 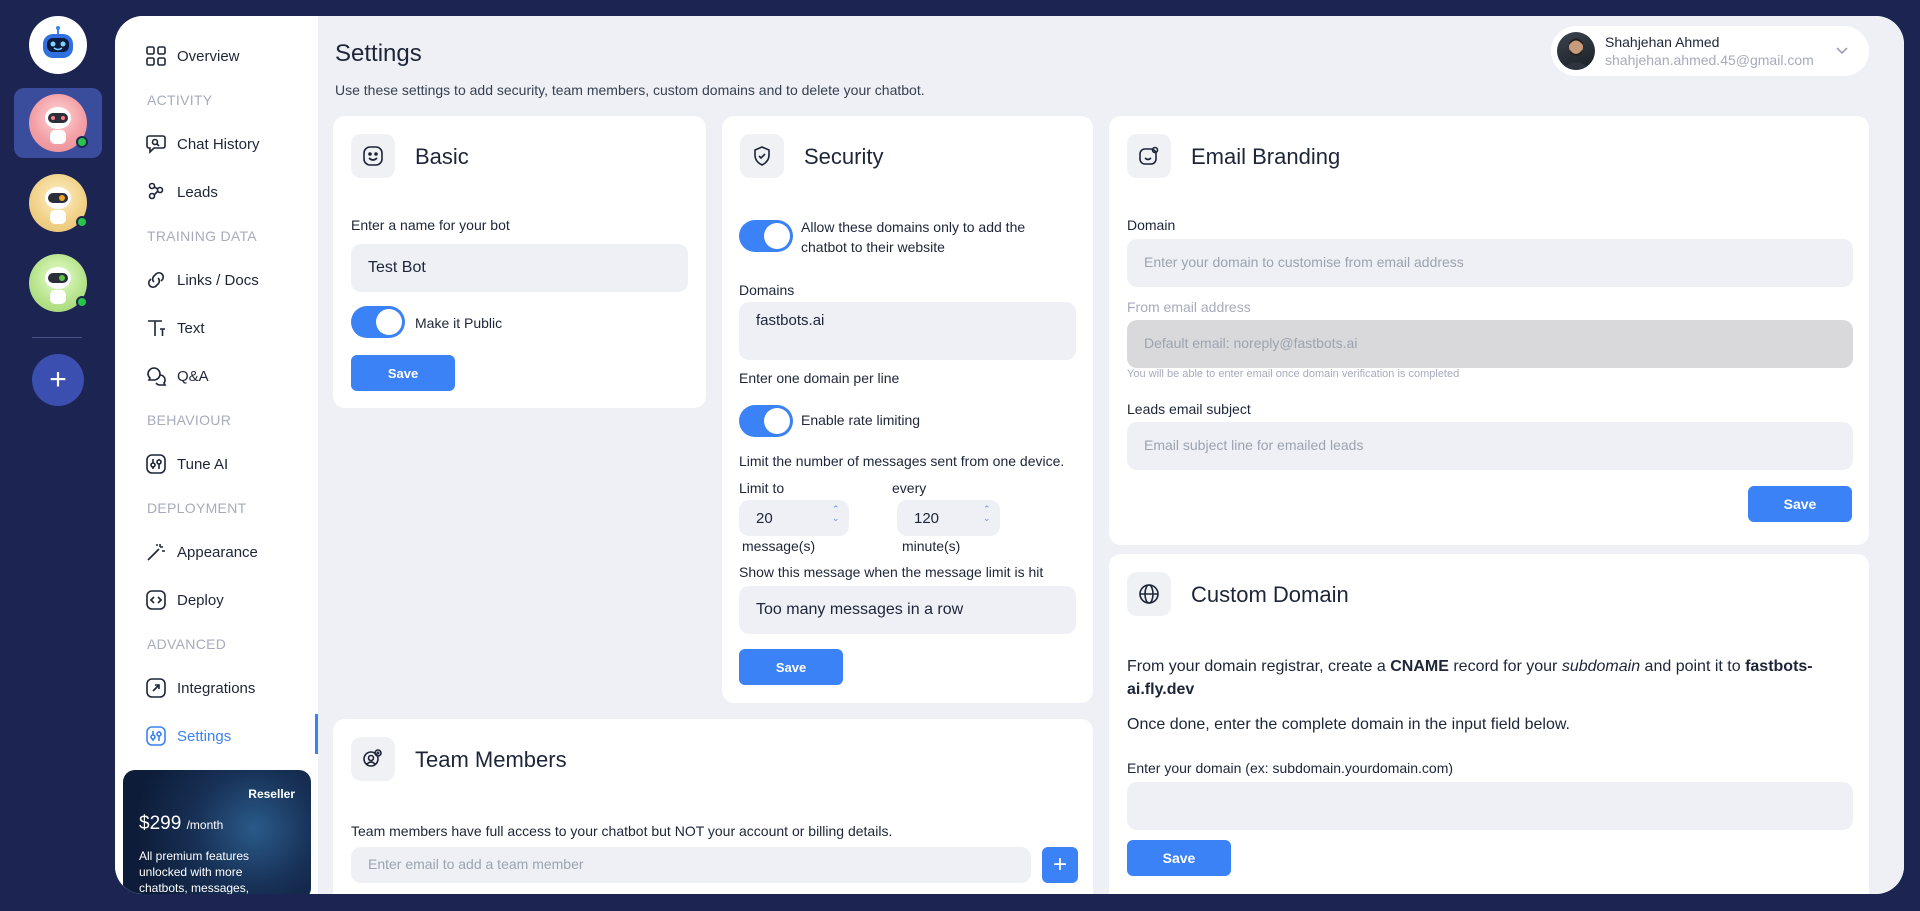 What do you see at coordinates (58, 45) in the screenshot?
I see `app-logo` at bounding box center [58, 45].